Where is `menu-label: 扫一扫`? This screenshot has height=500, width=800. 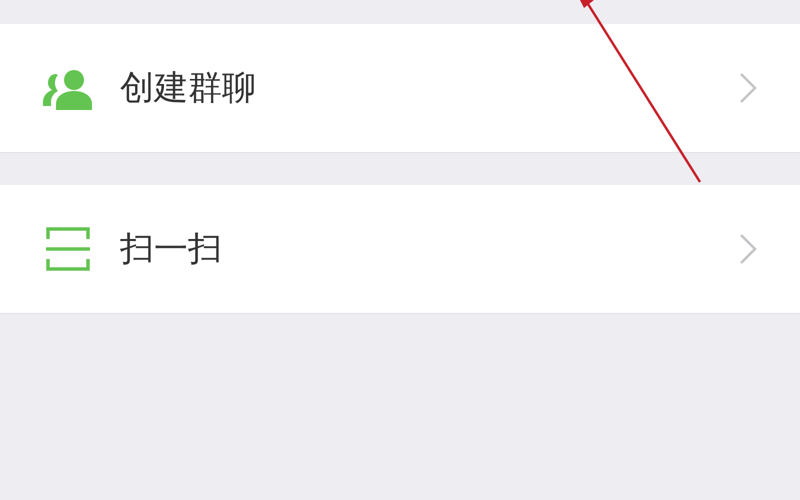 menu-label: 扫一扫 is located at coordinates (171, 249).